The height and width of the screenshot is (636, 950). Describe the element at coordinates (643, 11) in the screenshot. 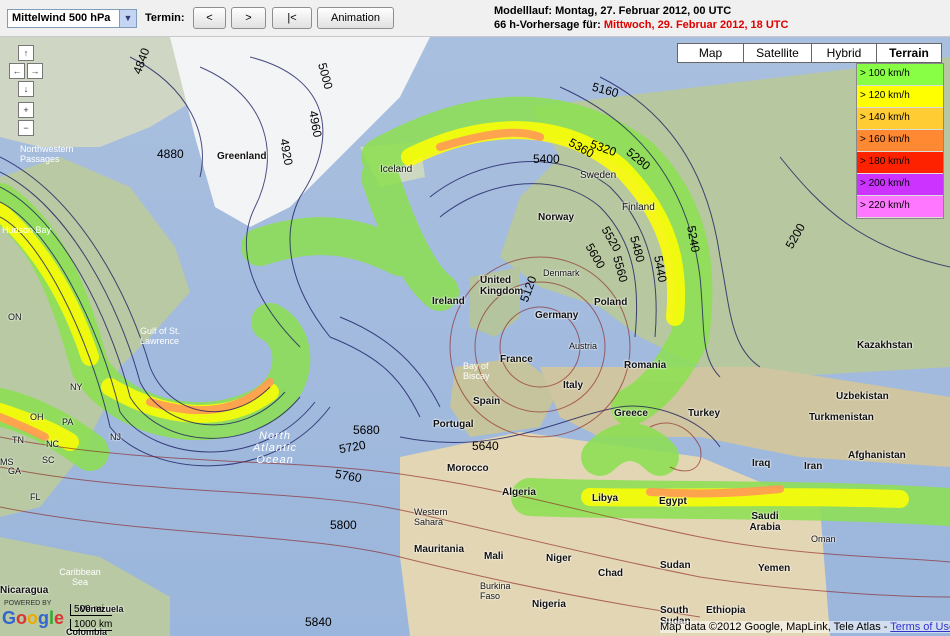

I see `model-run-value: Montag, 27. Februar 2012, 00 UTC` at that location.